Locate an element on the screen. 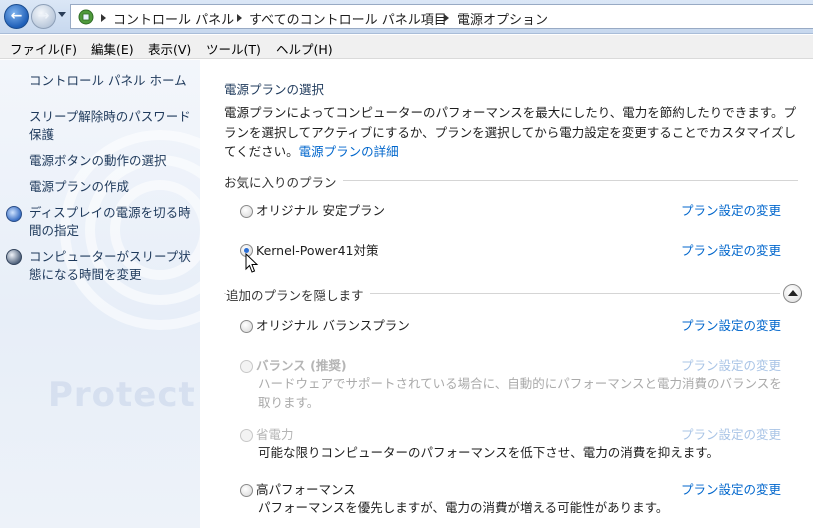  forward-button: → is located at coordinates (43, 16).